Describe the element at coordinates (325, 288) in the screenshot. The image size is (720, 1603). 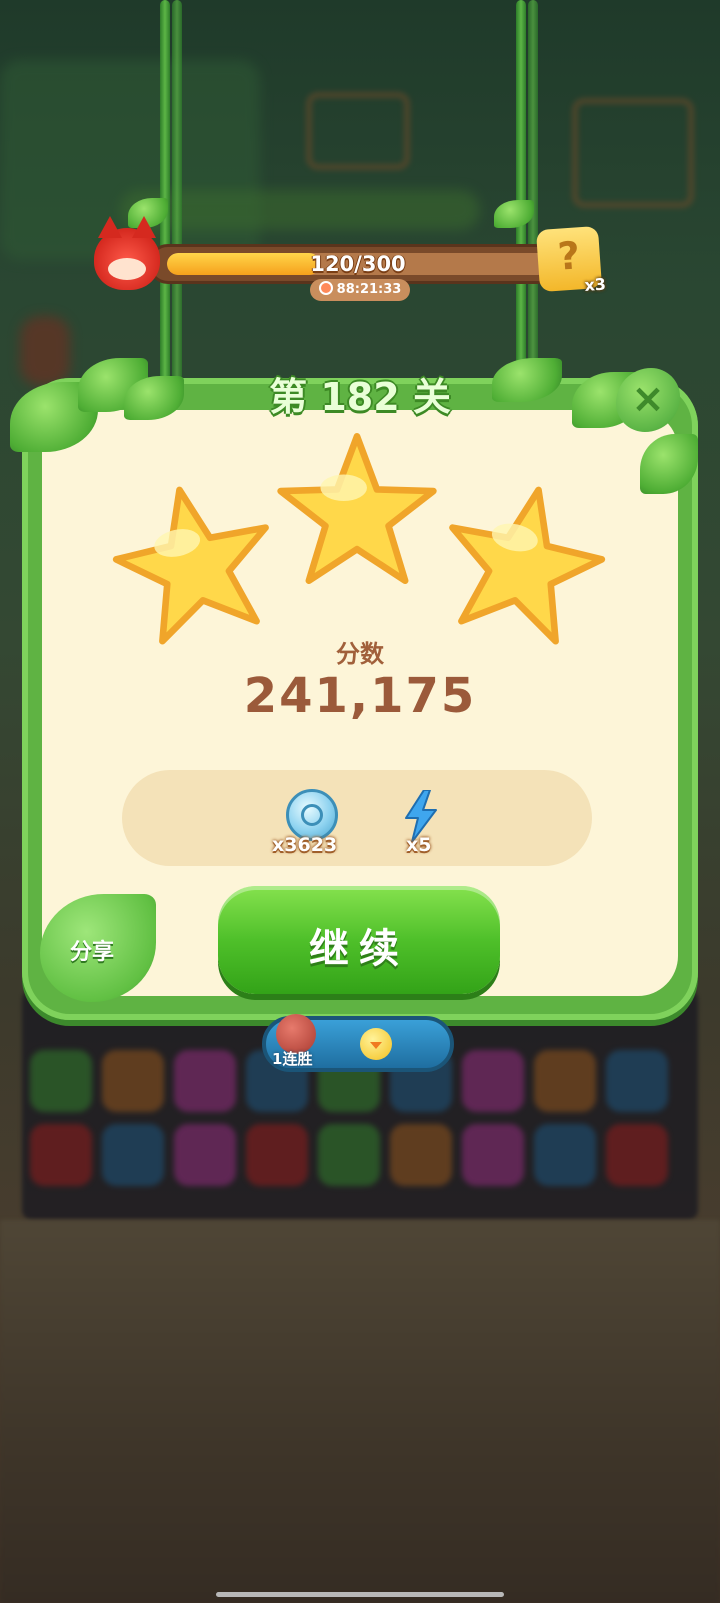
I see `clock-icon` at that location.